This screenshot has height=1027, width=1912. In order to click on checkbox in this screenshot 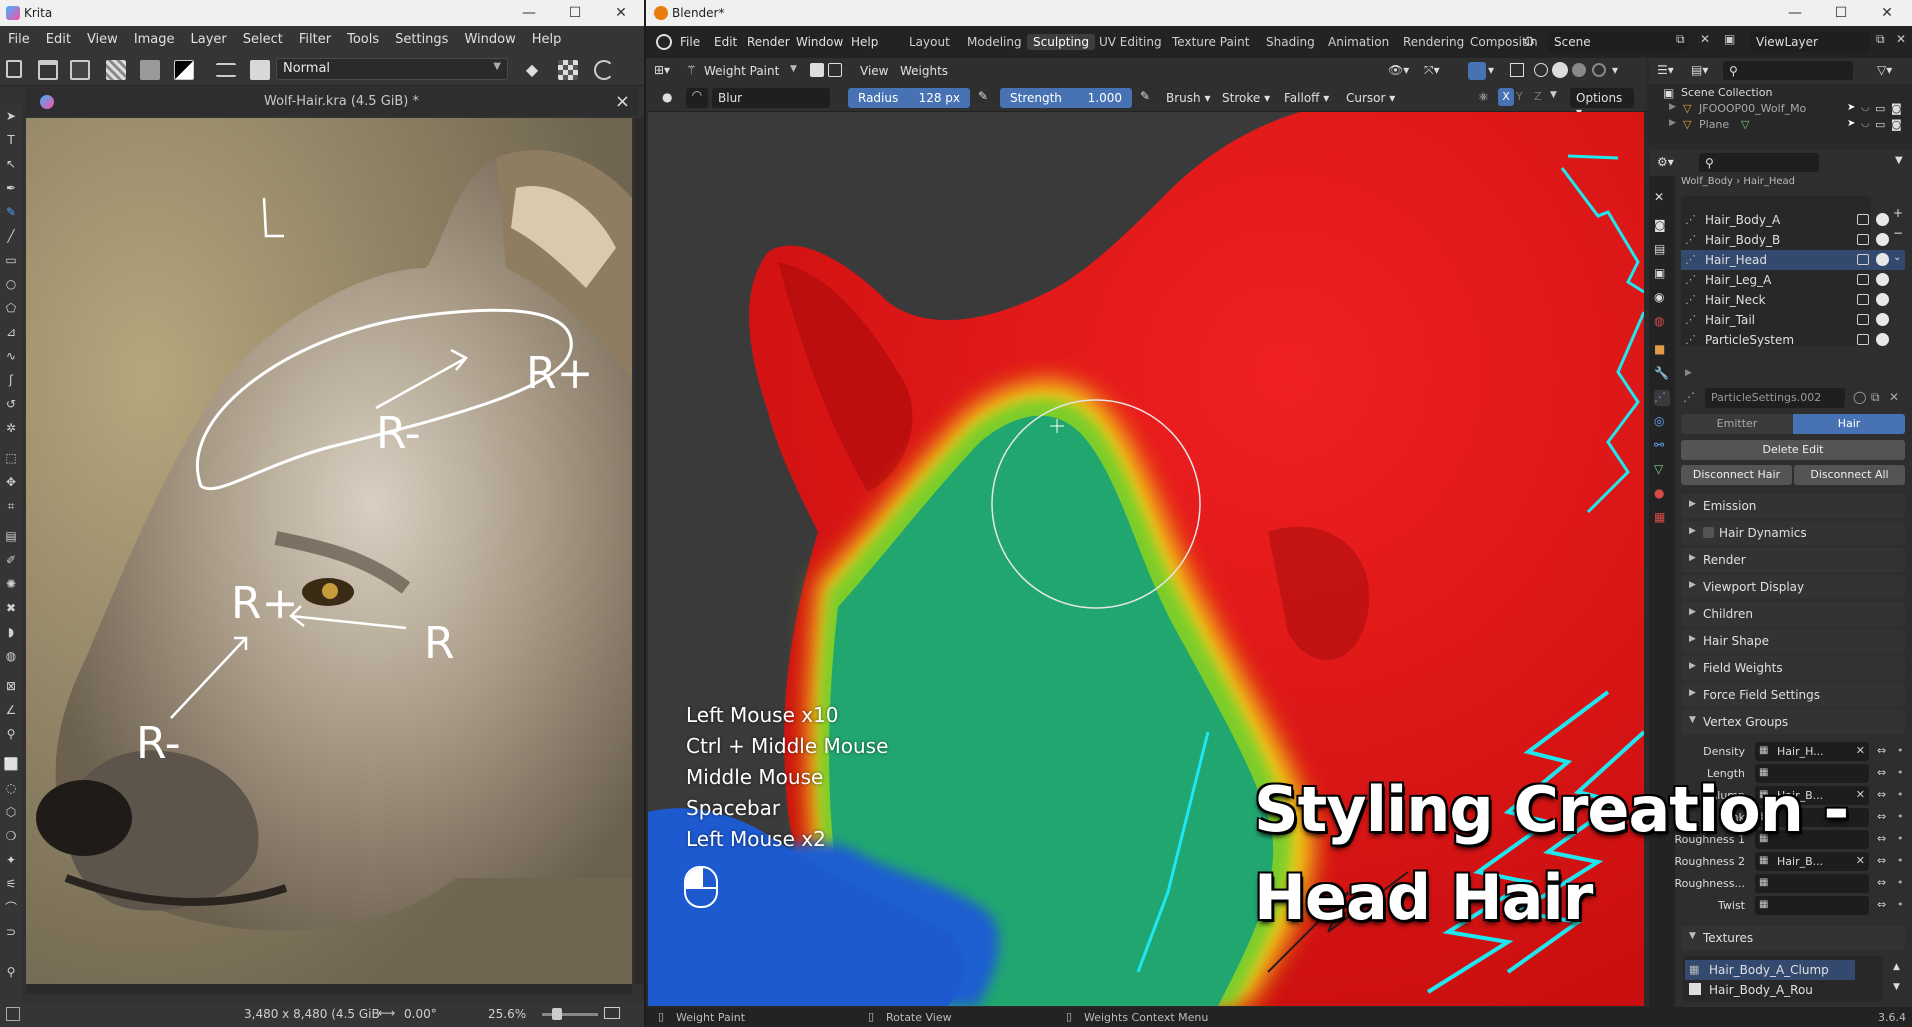, I will do `click(1708, 532)`.